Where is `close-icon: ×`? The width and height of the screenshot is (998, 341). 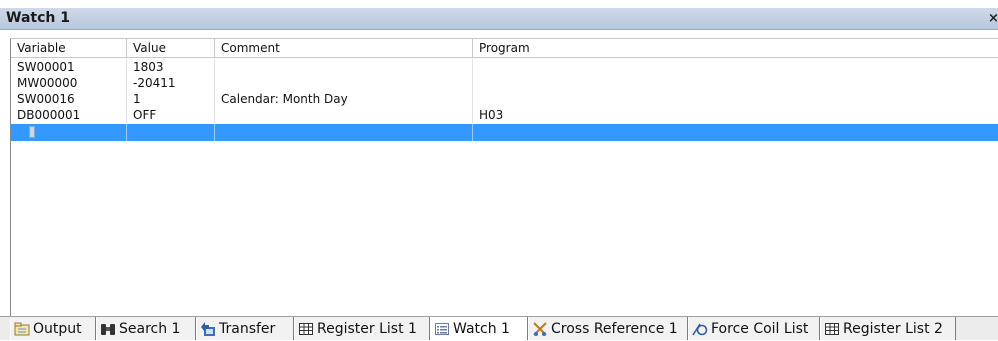
close-icon: × is located at coordinates (993, 18).